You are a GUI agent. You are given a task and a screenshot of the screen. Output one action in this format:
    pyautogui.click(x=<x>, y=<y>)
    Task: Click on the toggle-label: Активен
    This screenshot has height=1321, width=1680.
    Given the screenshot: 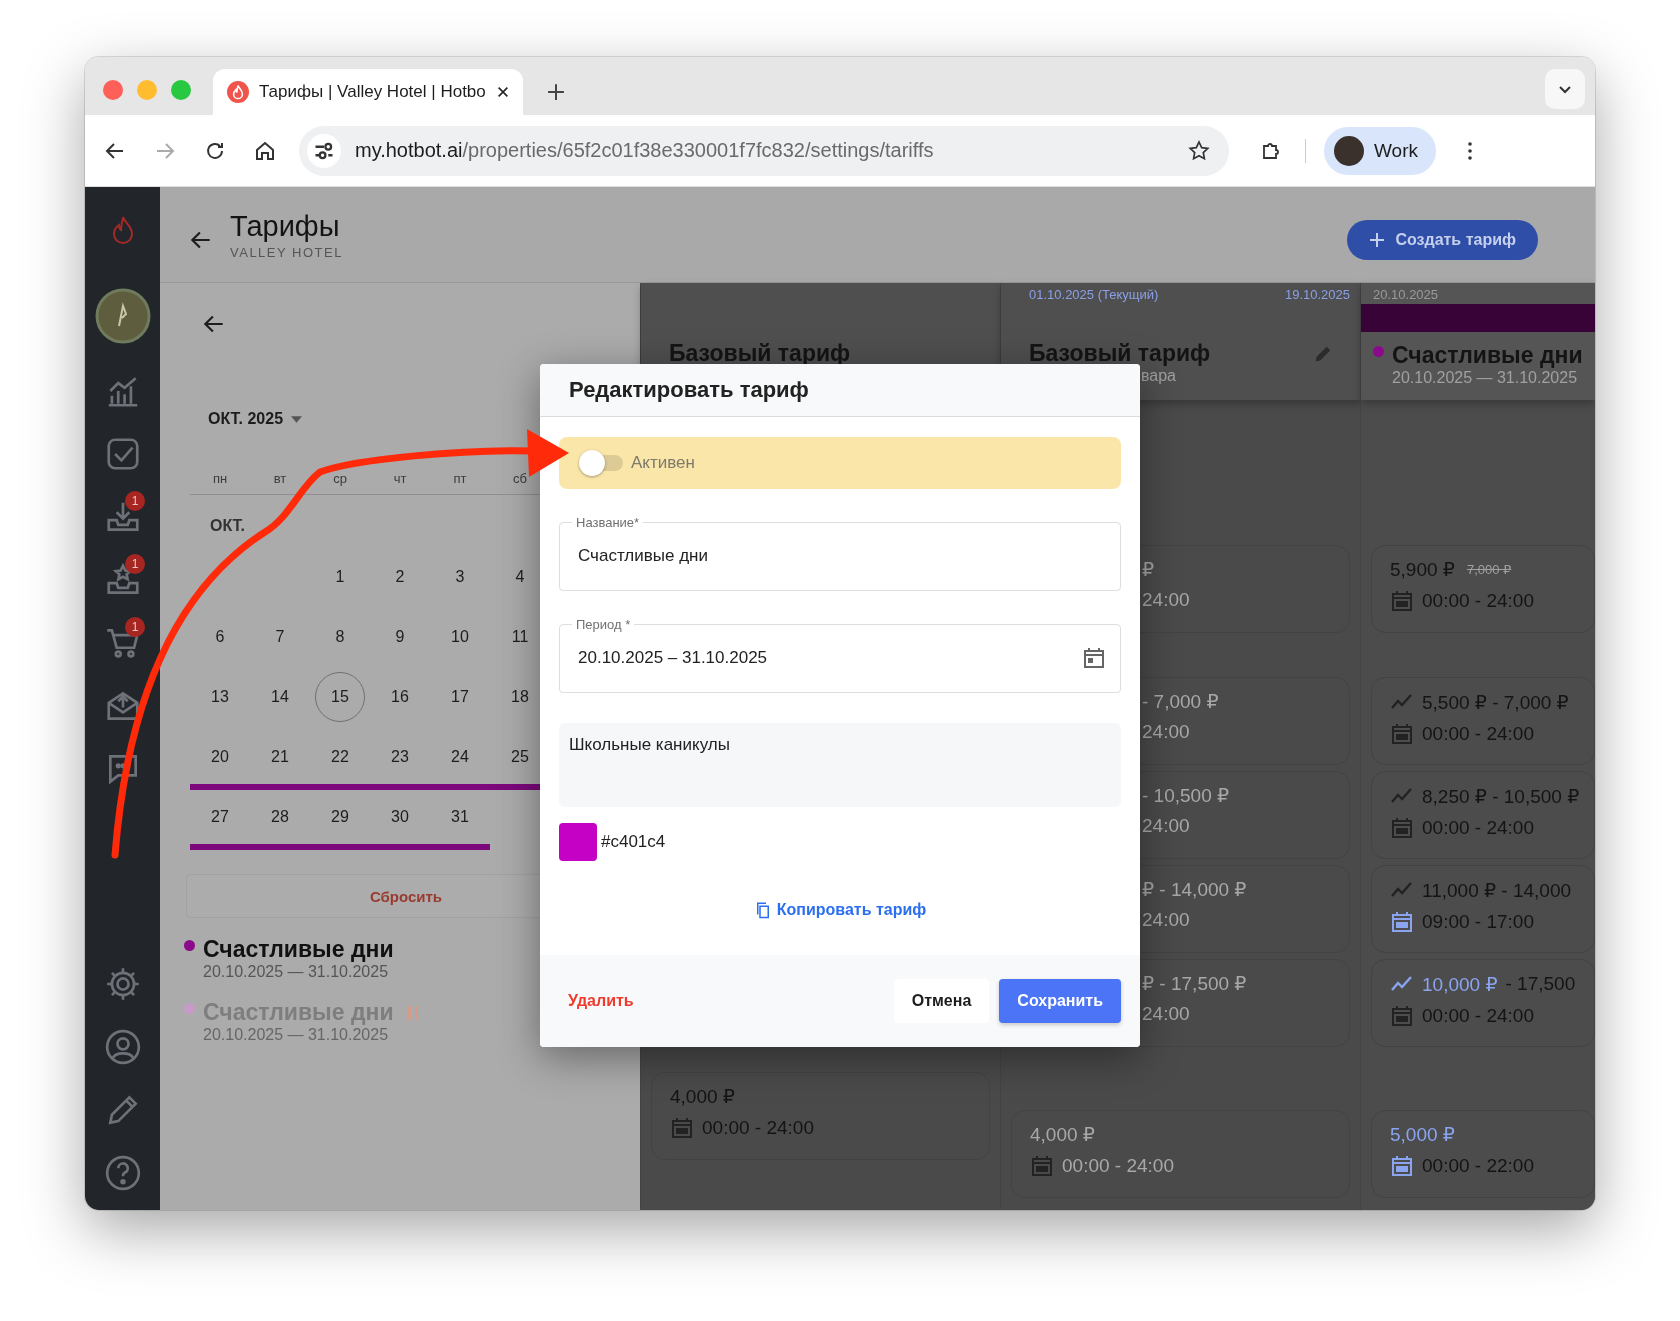 What is the action you would take?
    pyautogui.click(x=663, y=463)
    